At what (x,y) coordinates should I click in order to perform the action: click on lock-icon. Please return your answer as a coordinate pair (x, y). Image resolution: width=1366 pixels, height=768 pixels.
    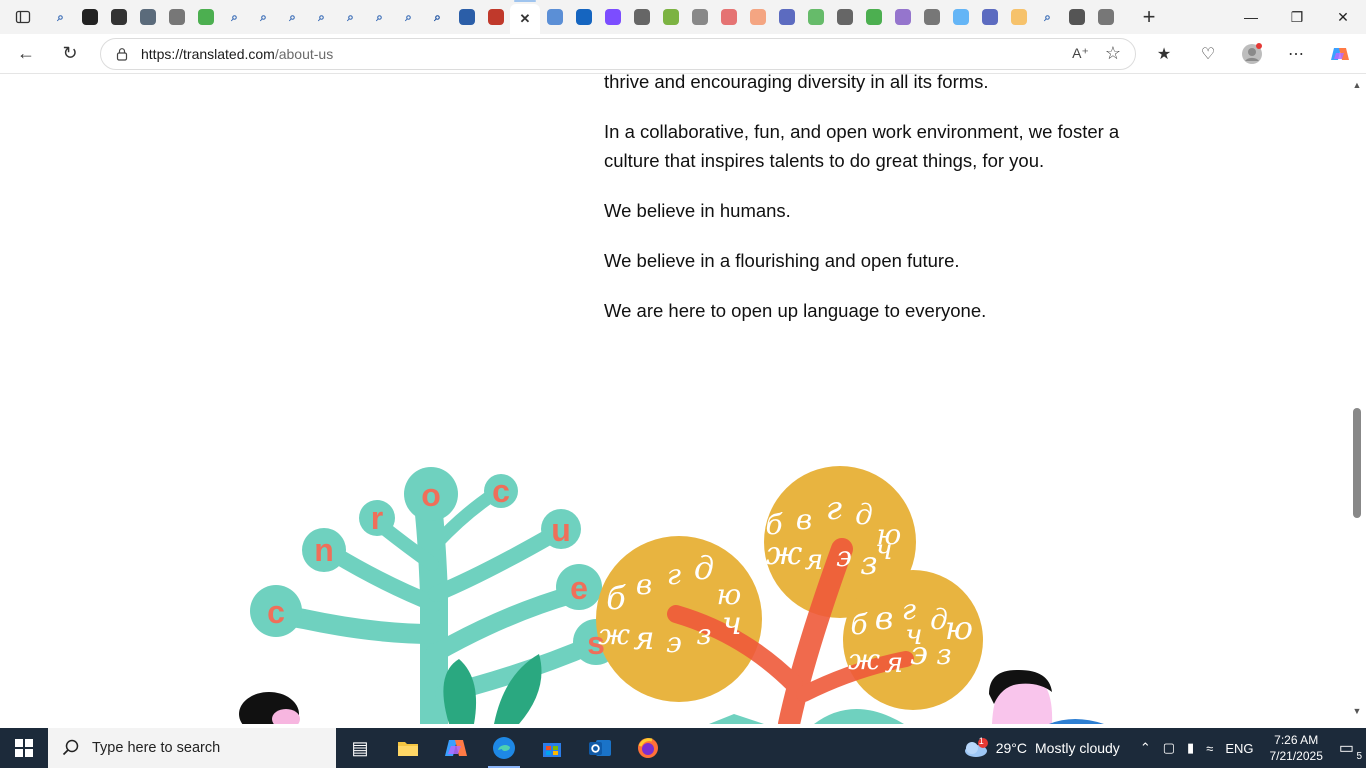
    Looking at the image, I should click on (122, 54).